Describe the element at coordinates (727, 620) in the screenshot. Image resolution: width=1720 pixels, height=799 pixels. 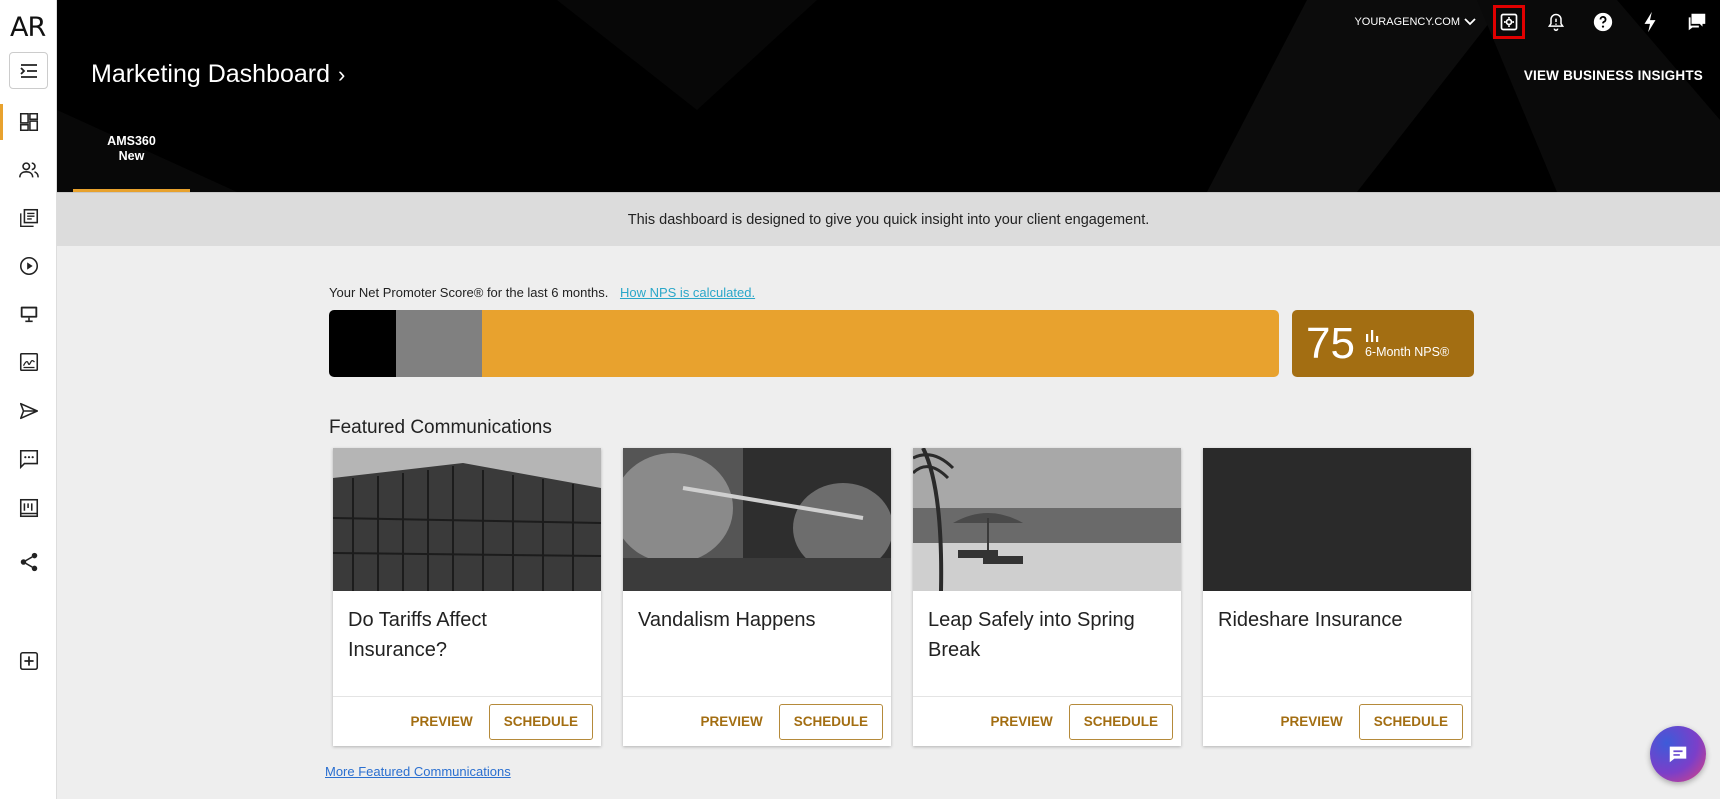
I see `card-title: Vandalism Happens` at that location.